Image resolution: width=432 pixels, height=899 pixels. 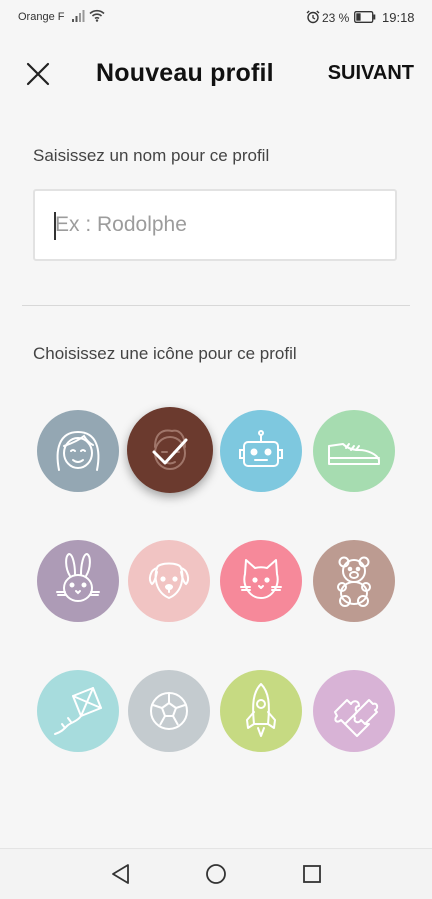 What do you see at coordinates (216, 17) in the screenshot?
I see `status-bar: Orange F 23 % 19:18` at bounding box center [216, 17].